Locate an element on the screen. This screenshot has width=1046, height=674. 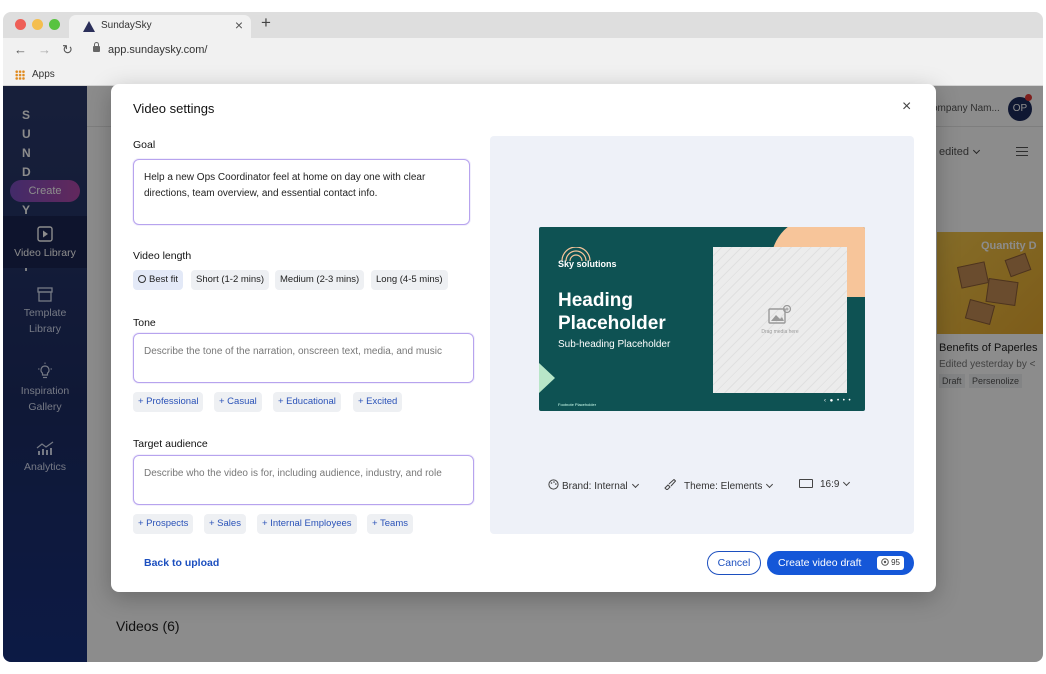
lock-icon is located at coordinates (96, 47).